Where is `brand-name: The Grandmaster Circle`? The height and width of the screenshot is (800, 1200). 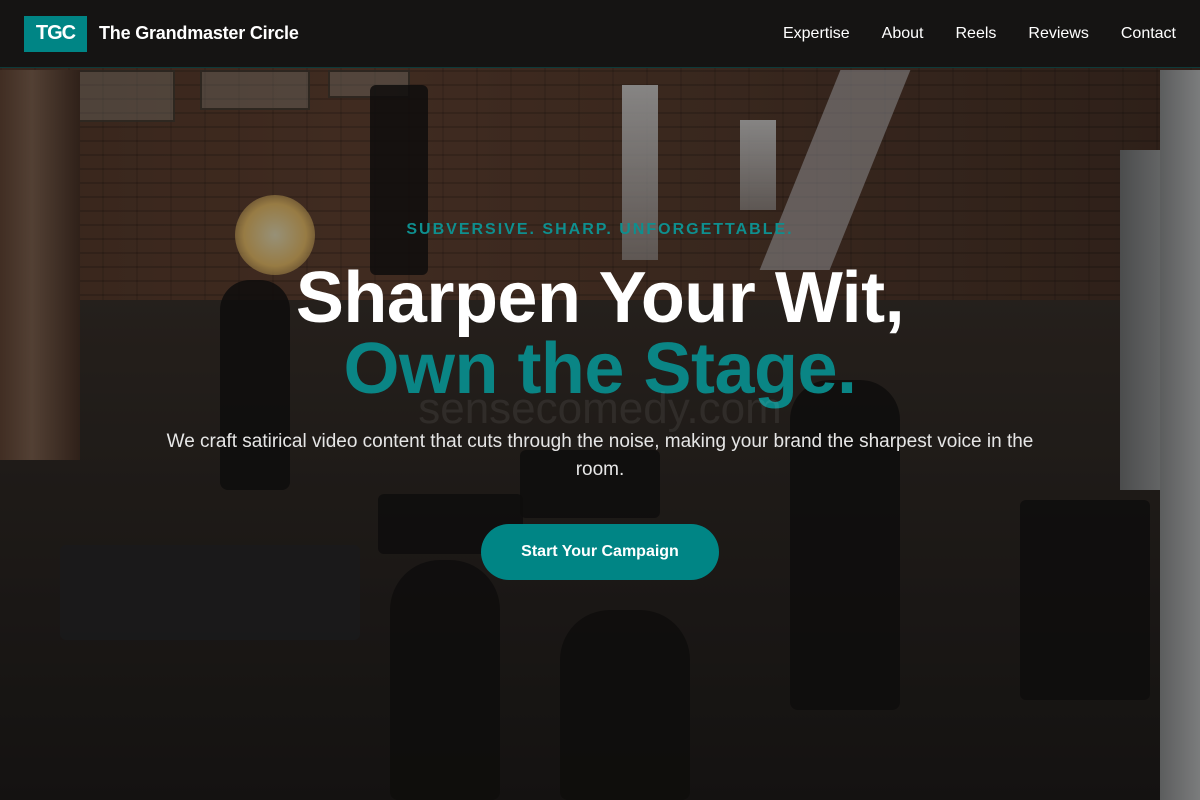 brand-name: The Grandmaster Circle is located at coordinates (199, 33).